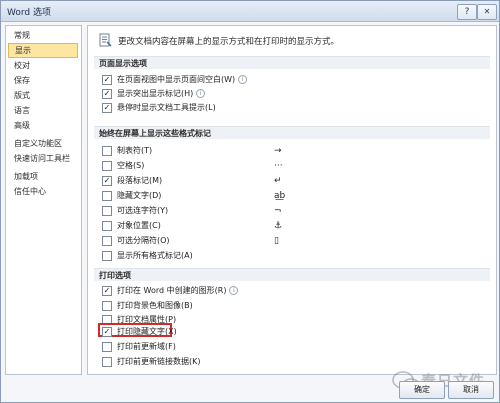 The image size is (500, 403). What do you see at coordinates (43, 191) in the screenshot?
I see `sidebar-item-trust-center: 信任中心` at bounding box center [43, 191].